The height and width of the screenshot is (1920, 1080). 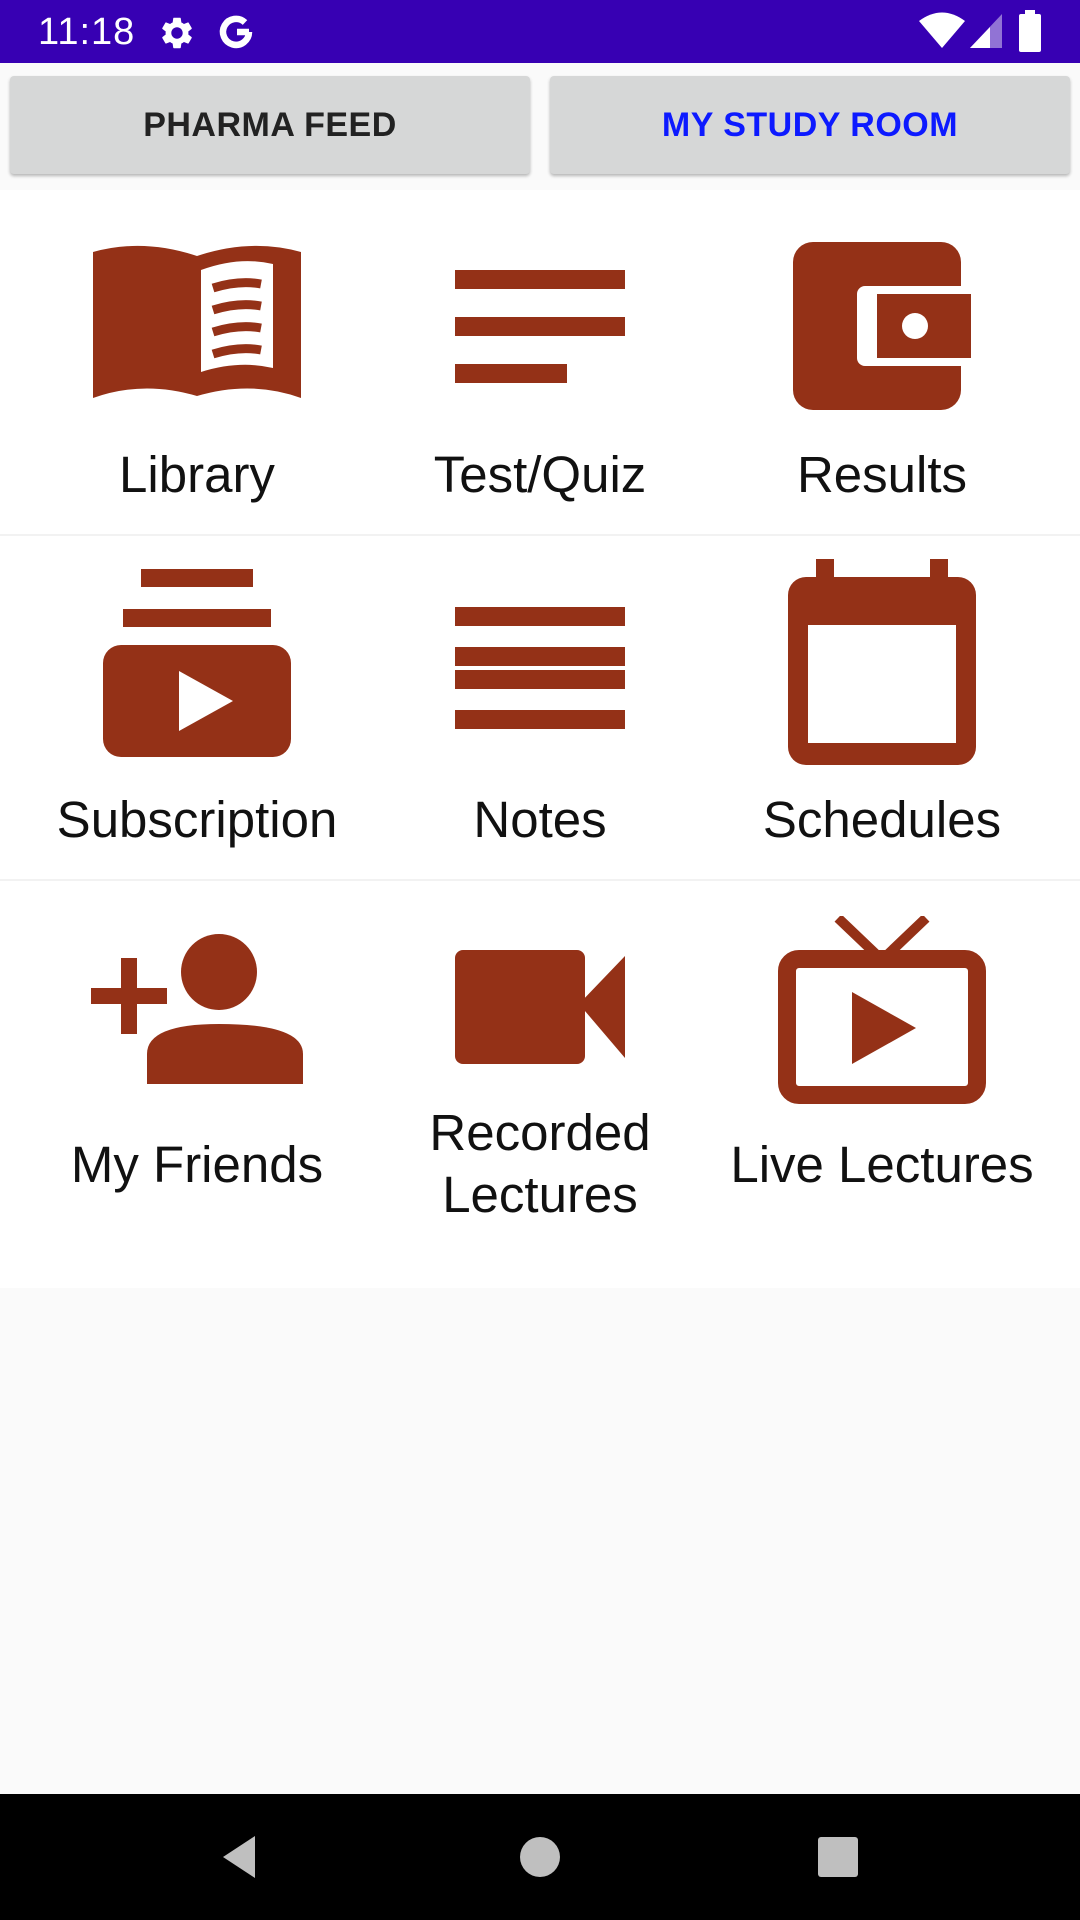 What do you see at coordinates (236, 32) in the screenshot?
I see `google-icon` at bounding box center [236, 32].